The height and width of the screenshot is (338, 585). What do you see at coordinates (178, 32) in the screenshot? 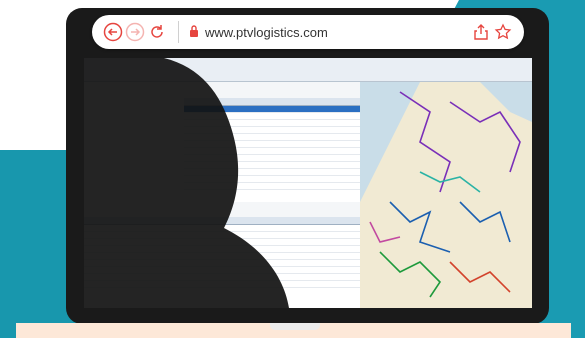
I see `address-divider` at bounding box center [178, 32].